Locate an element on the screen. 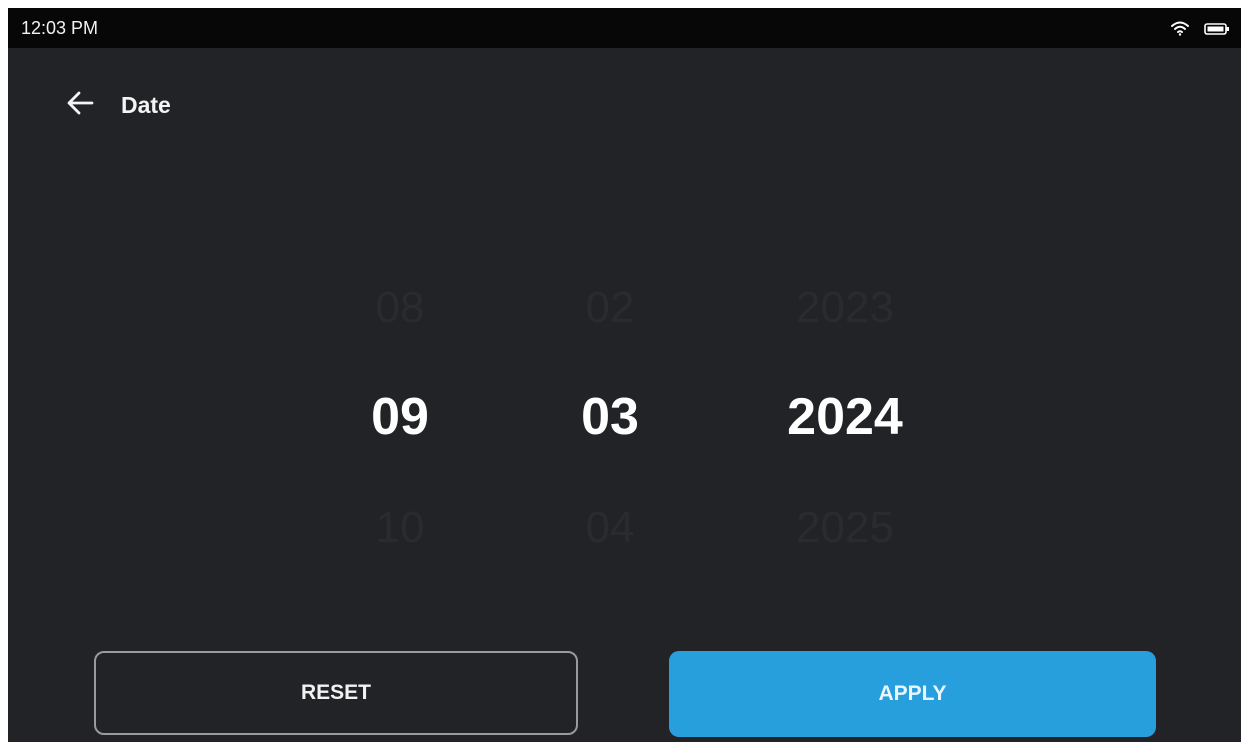  month-selected-value: 09 is located at coordinates (400, 417).